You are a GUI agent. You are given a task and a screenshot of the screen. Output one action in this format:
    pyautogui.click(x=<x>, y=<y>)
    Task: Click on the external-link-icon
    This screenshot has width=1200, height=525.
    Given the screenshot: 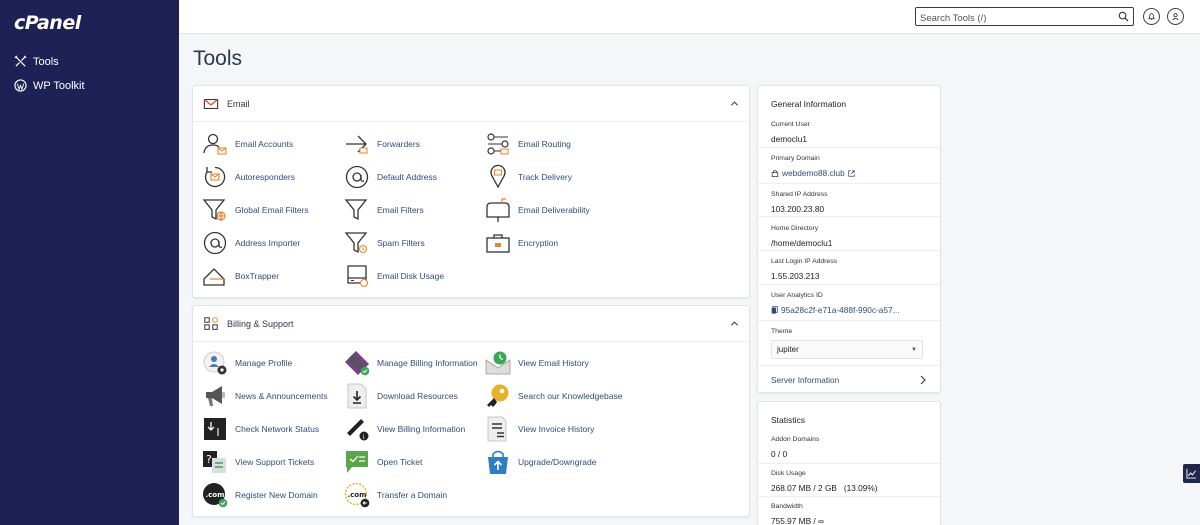 What is the action you would take?
    pyautogui.click(x=851, y=173)
    